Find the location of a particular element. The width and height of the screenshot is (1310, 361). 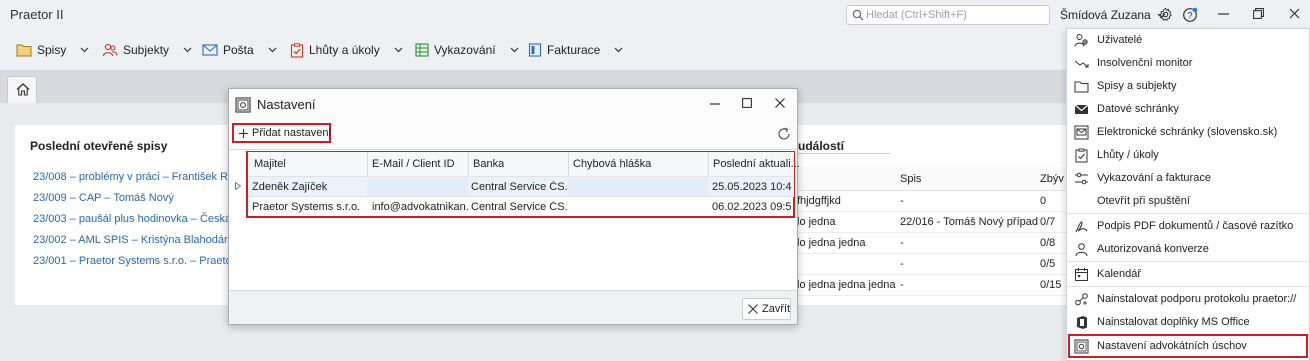

link-icon is located at coordinates (1081, 299).